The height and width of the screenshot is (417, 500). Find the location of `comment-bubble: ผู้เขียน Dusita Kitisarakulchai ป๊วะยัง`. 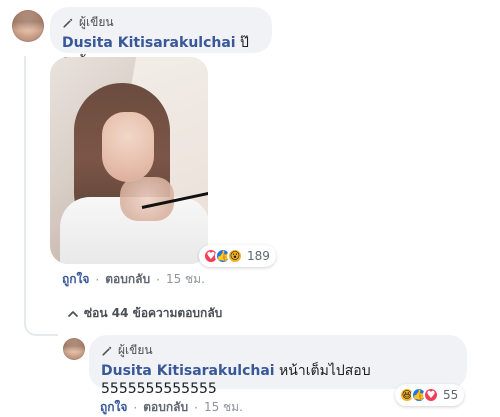

comment-bubble: ผู้เขียน Dusita Kitisarakulchai ป๊วะยัง is located at coordinates (161, 38).